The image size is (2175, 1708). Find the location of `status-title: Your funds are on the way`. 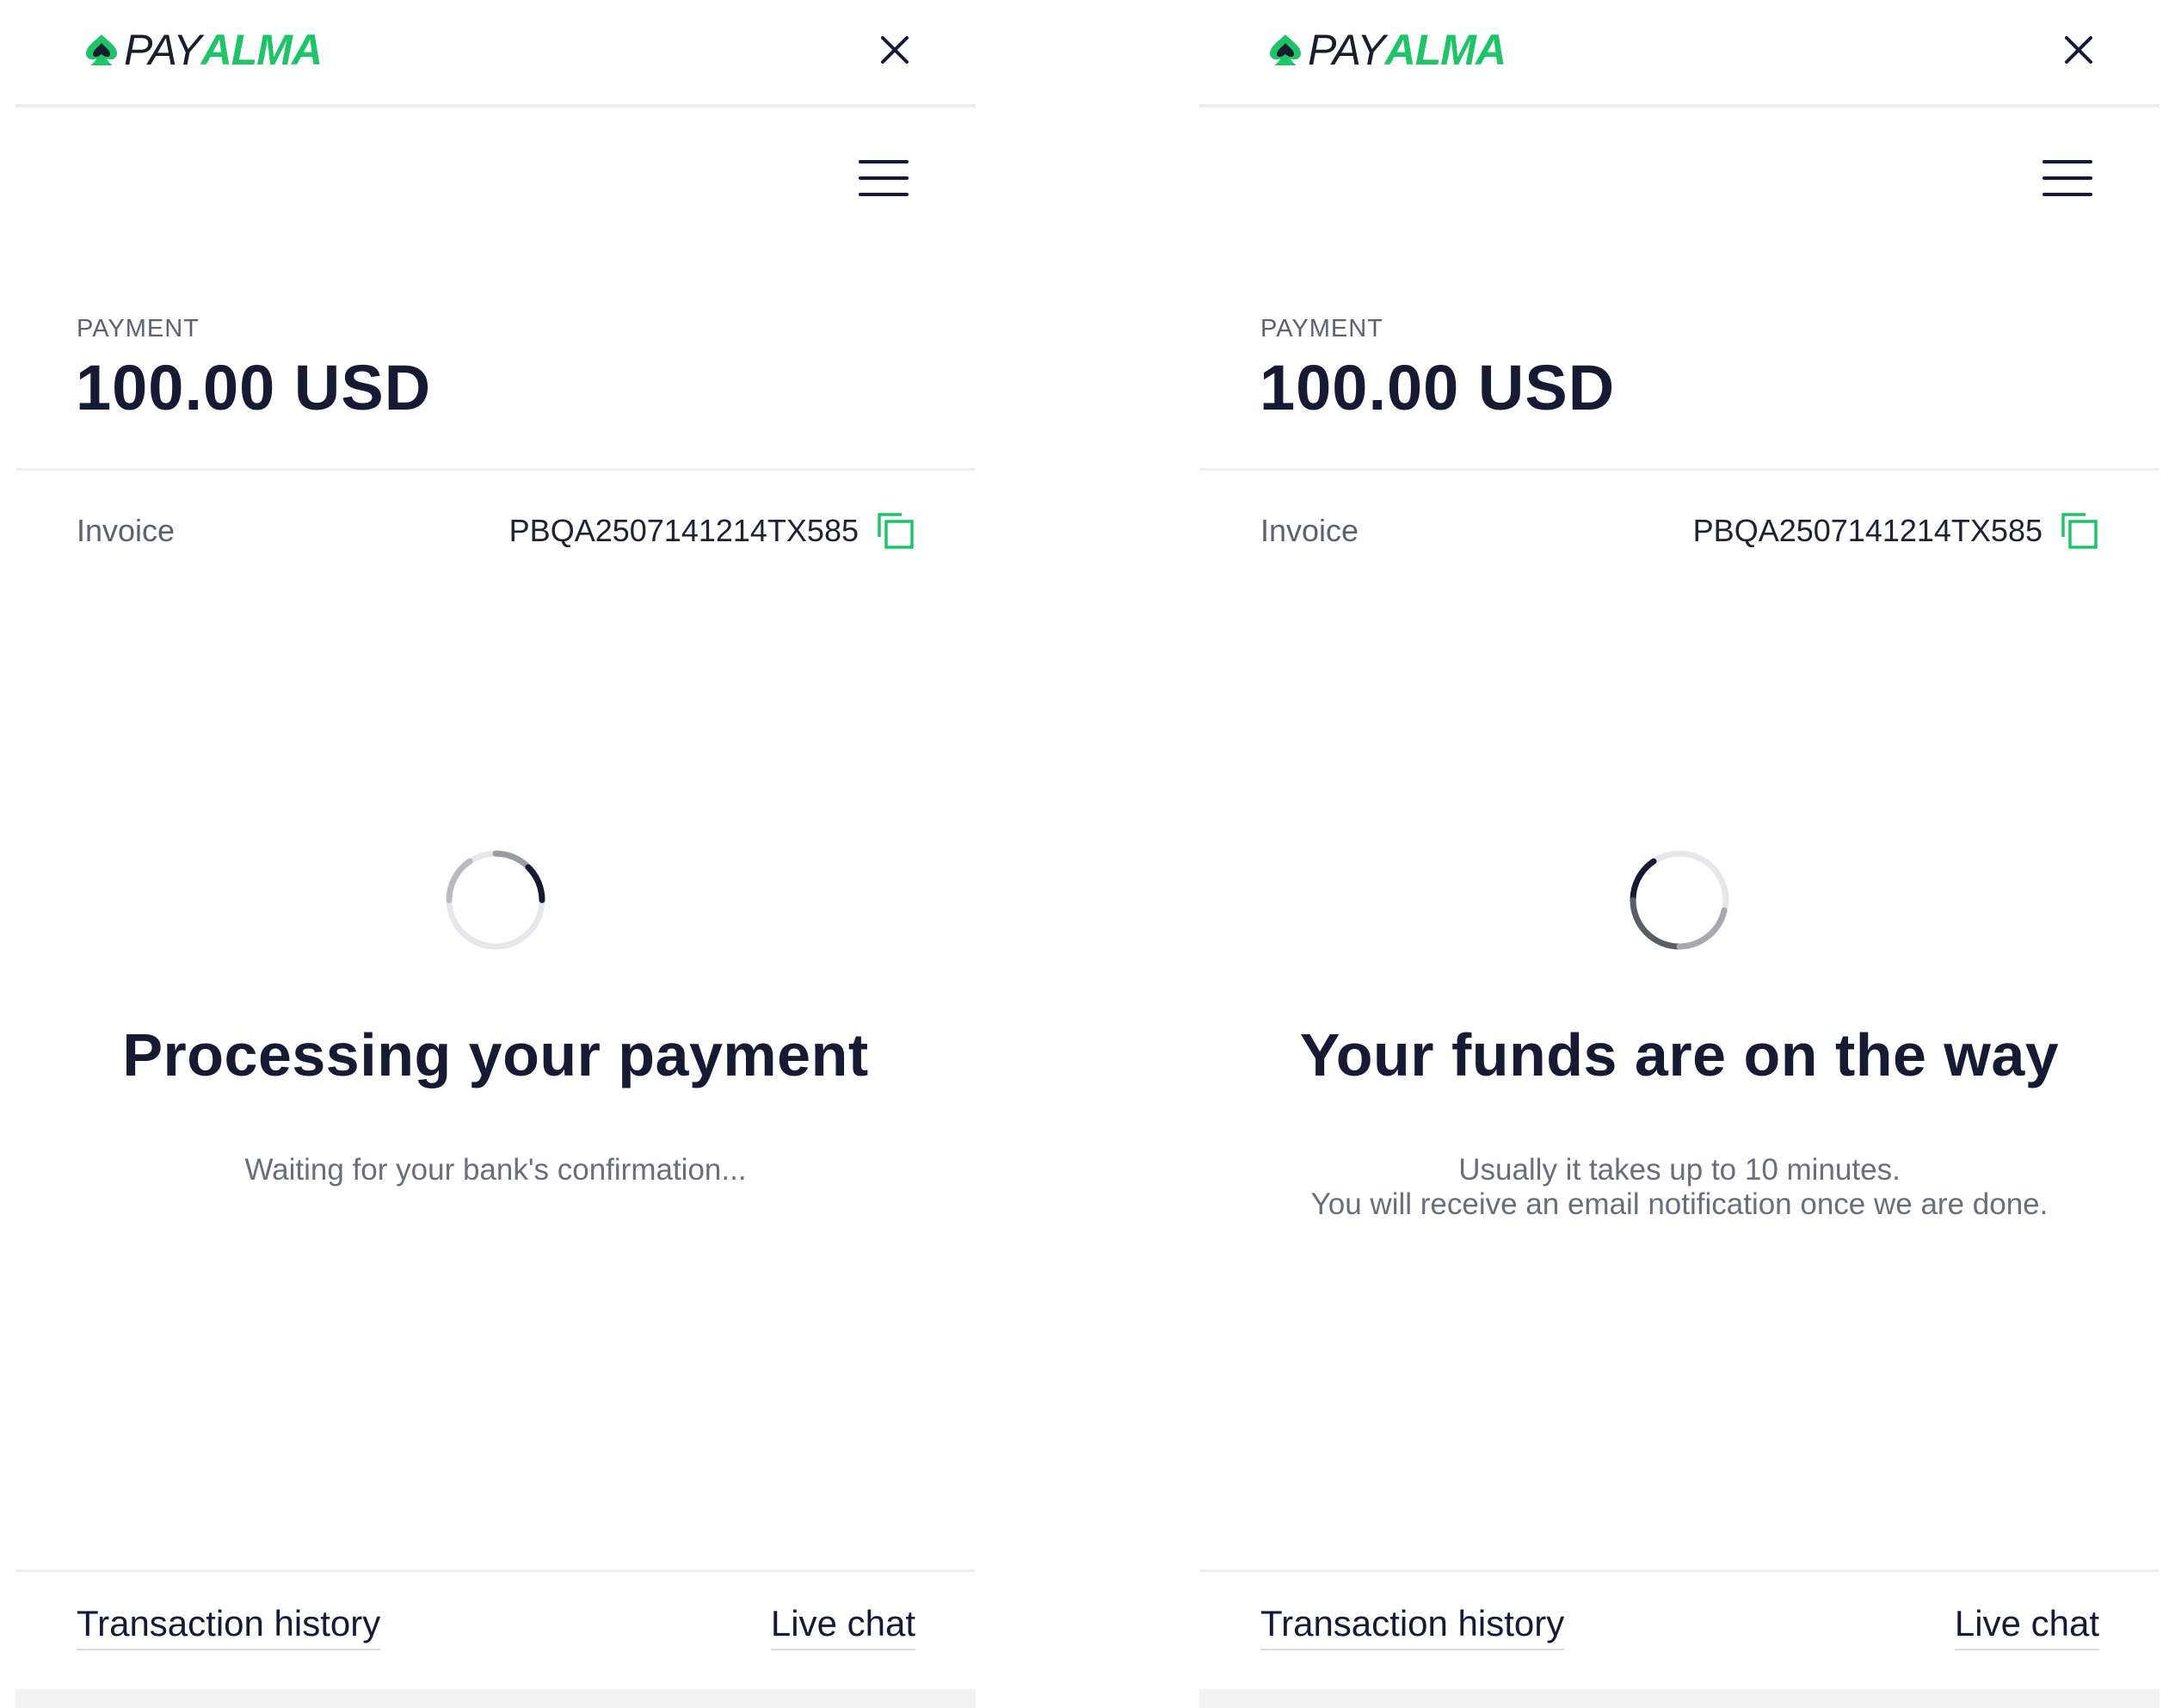

status-title: Your funds are on the way is located at coordinates (1680, 1055).